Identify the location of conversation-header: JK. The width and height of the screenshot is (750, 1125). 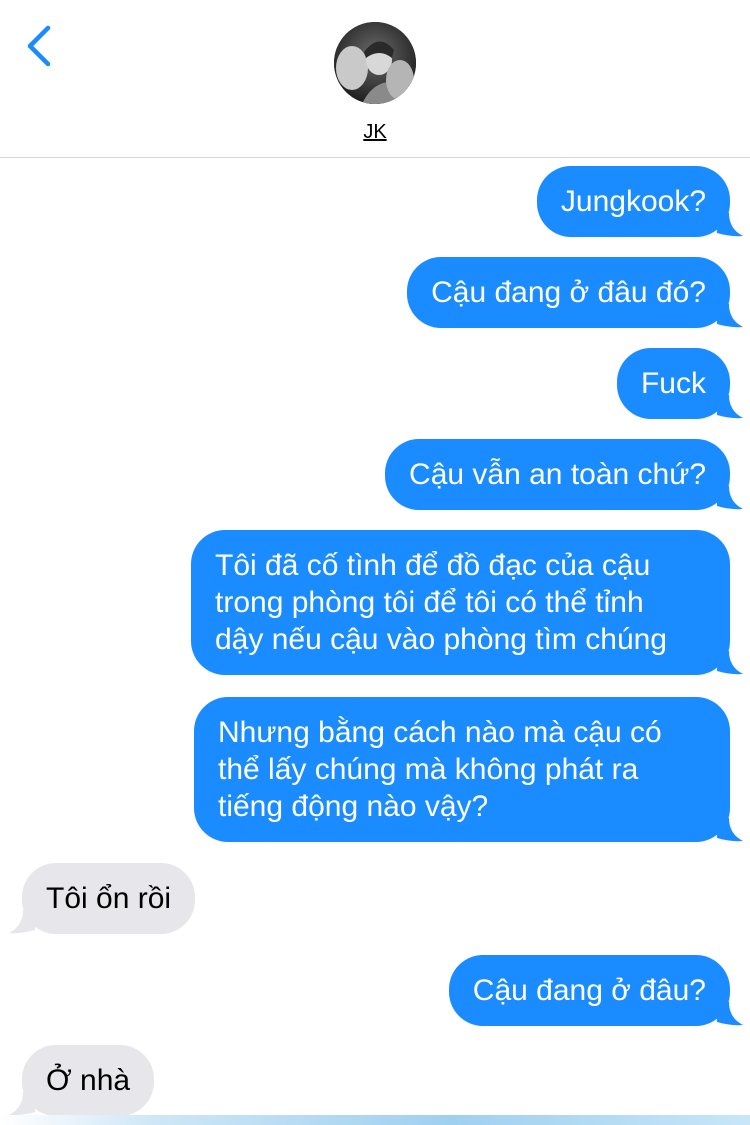
(375, 79).